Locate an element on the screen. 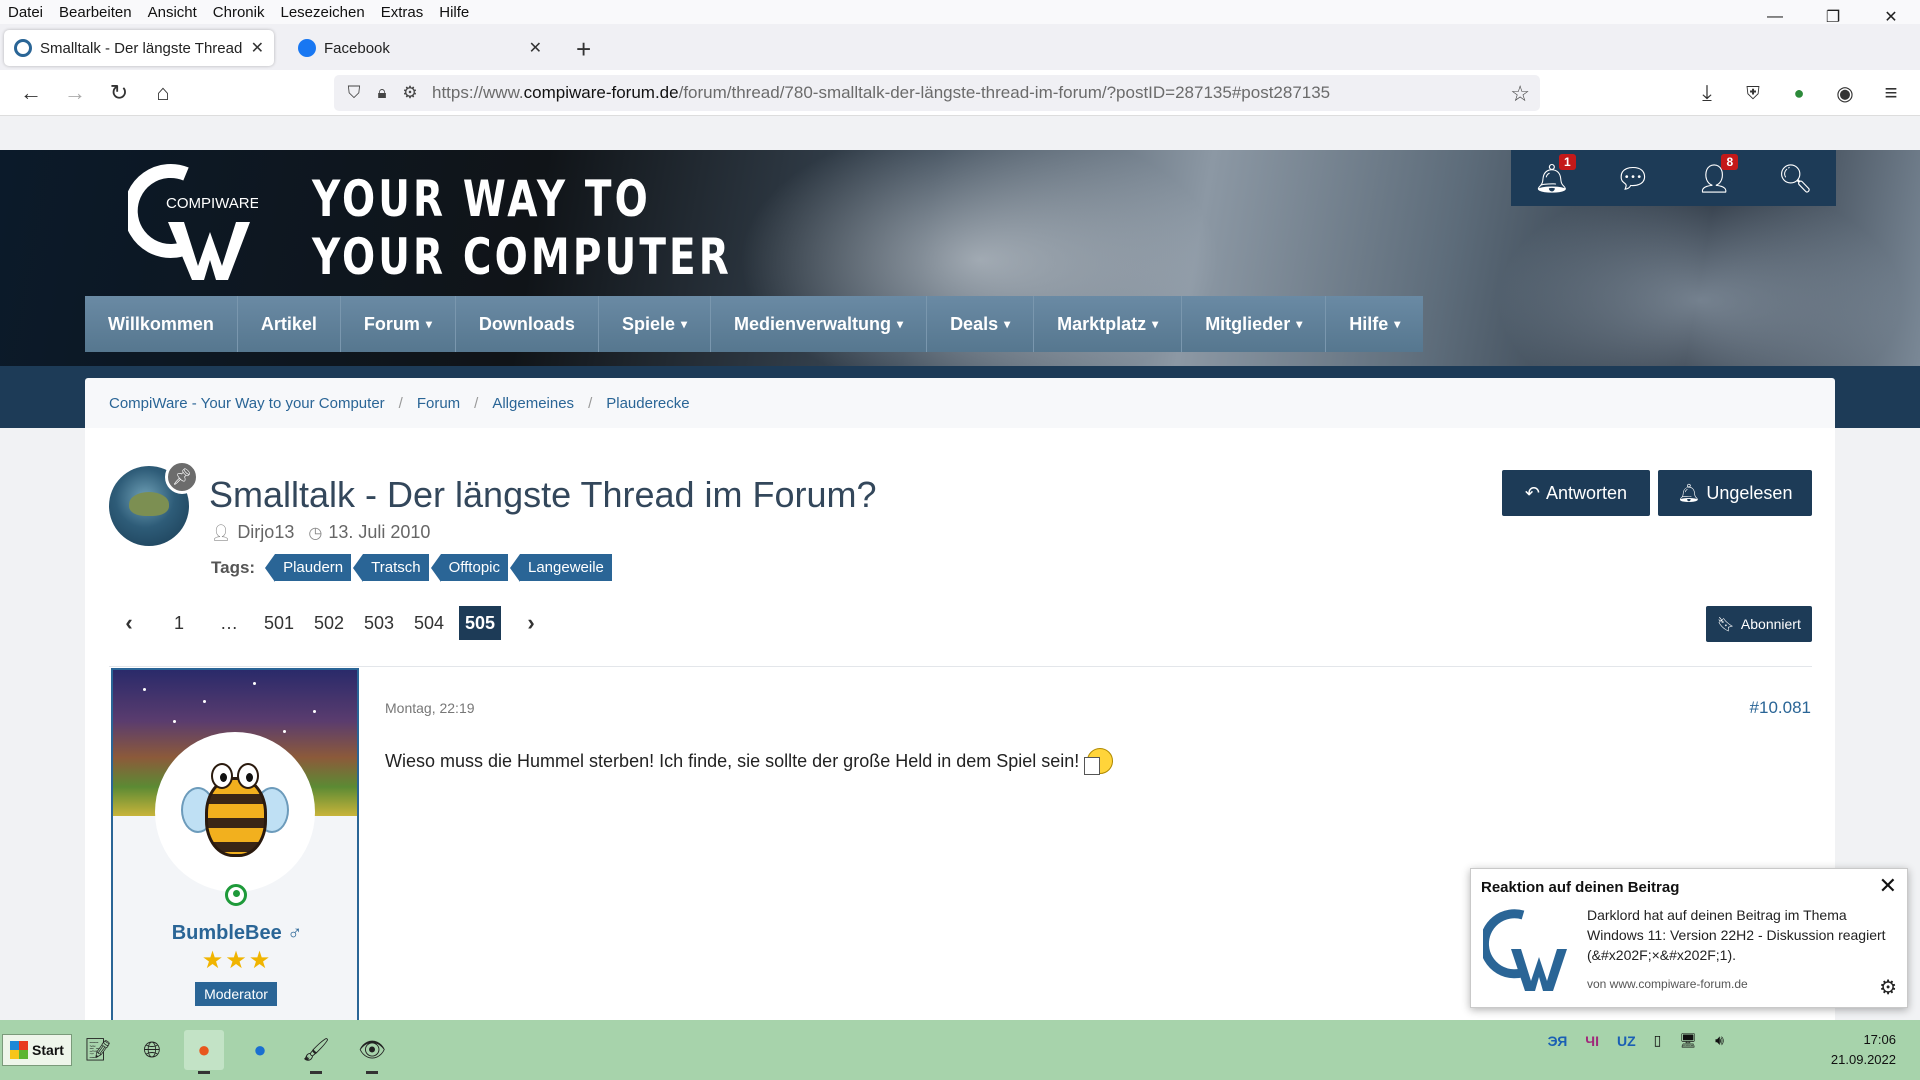 Image resolution: width=1920 pixels, height=1080 pixels. post-date: Montag, 22:19 is located at coordinates (430, 708).